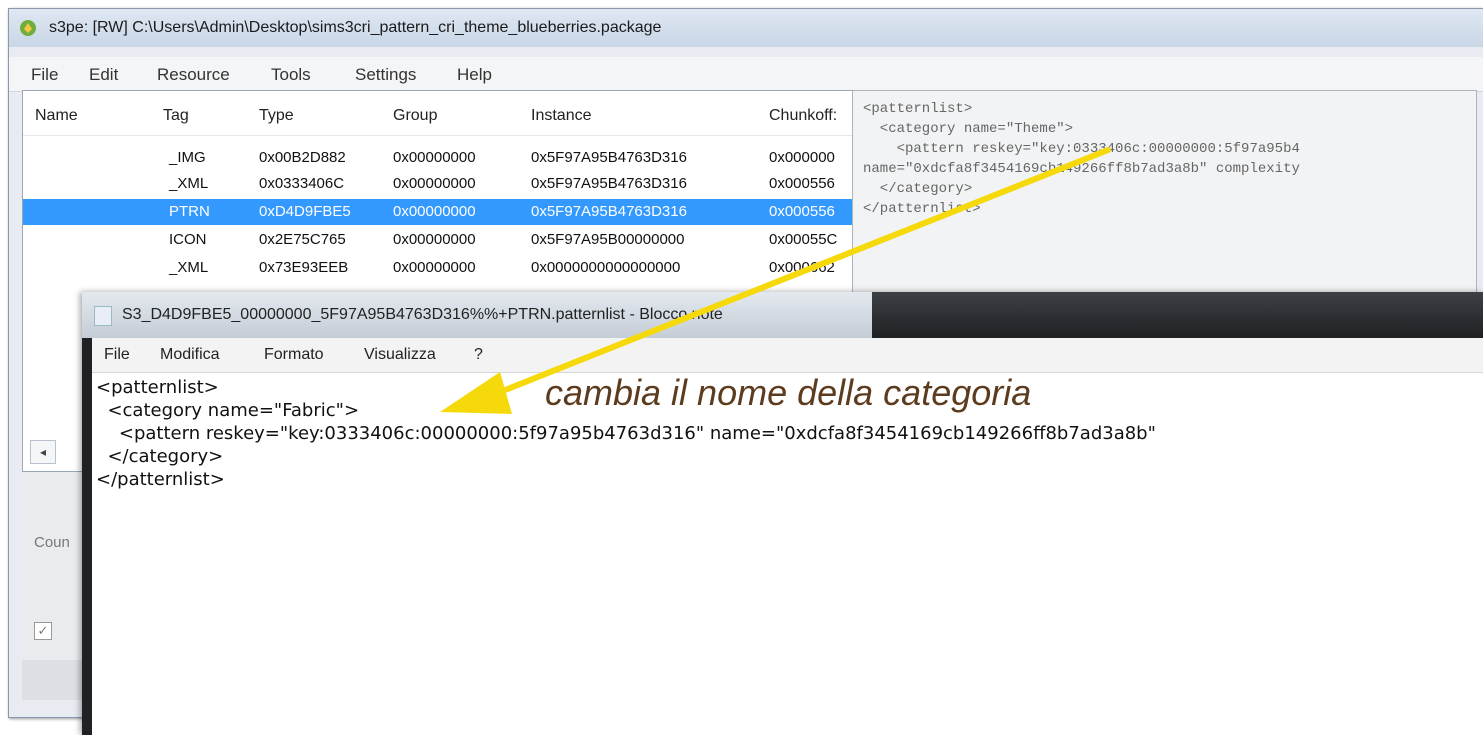 This screenshot has height=735, width=1483. I want to click on menu-visualizza: Visualizza, so click(400, 355).